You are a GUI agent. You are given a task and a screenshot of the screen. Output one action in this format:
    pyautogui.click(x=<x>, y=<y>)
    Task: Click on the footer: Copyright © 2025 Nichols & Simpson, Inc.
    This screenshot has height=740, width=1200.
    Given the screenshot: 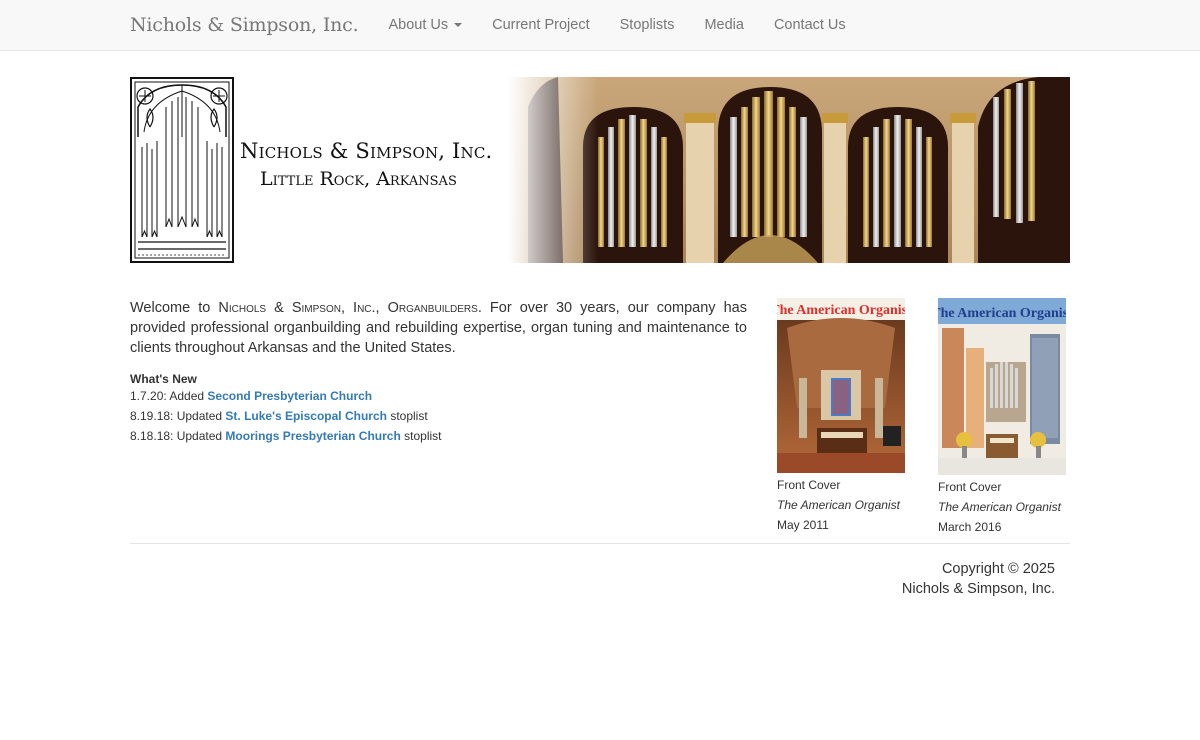 What is the action you would take?
    pyautogui.click(x=978, y=579)
    